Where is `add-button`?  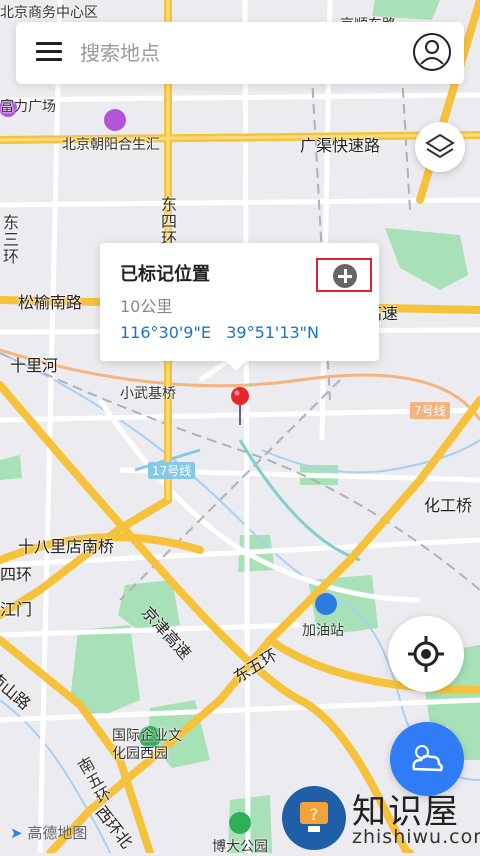 add-button is located at coordinates (344, 275).